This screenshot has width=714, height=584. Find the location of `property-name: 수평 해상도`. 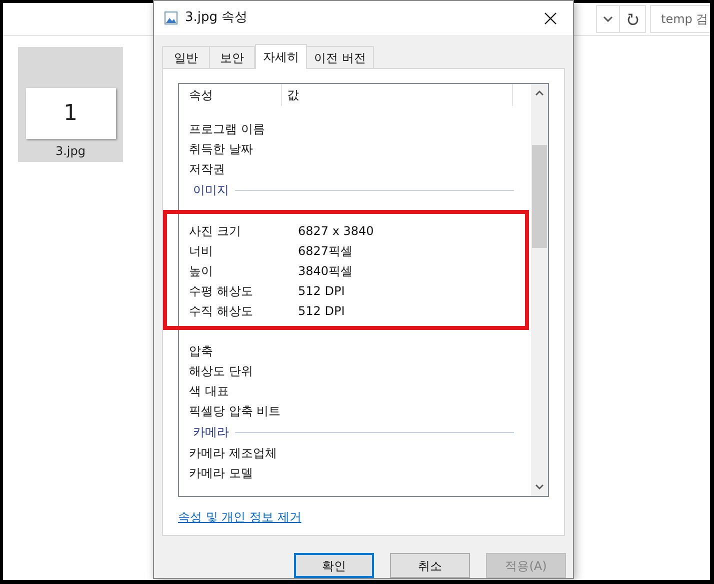

property-name: 수평 해상도 is located at coordinates (221, 291).